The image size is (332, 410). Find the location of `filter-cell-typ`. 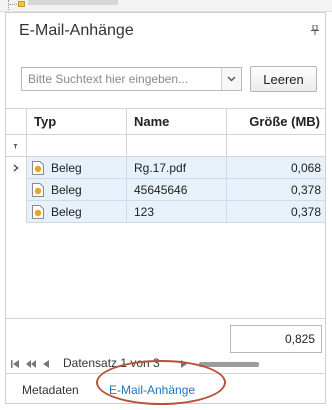

filter-cell-typ is located at coordinates (77, 146).